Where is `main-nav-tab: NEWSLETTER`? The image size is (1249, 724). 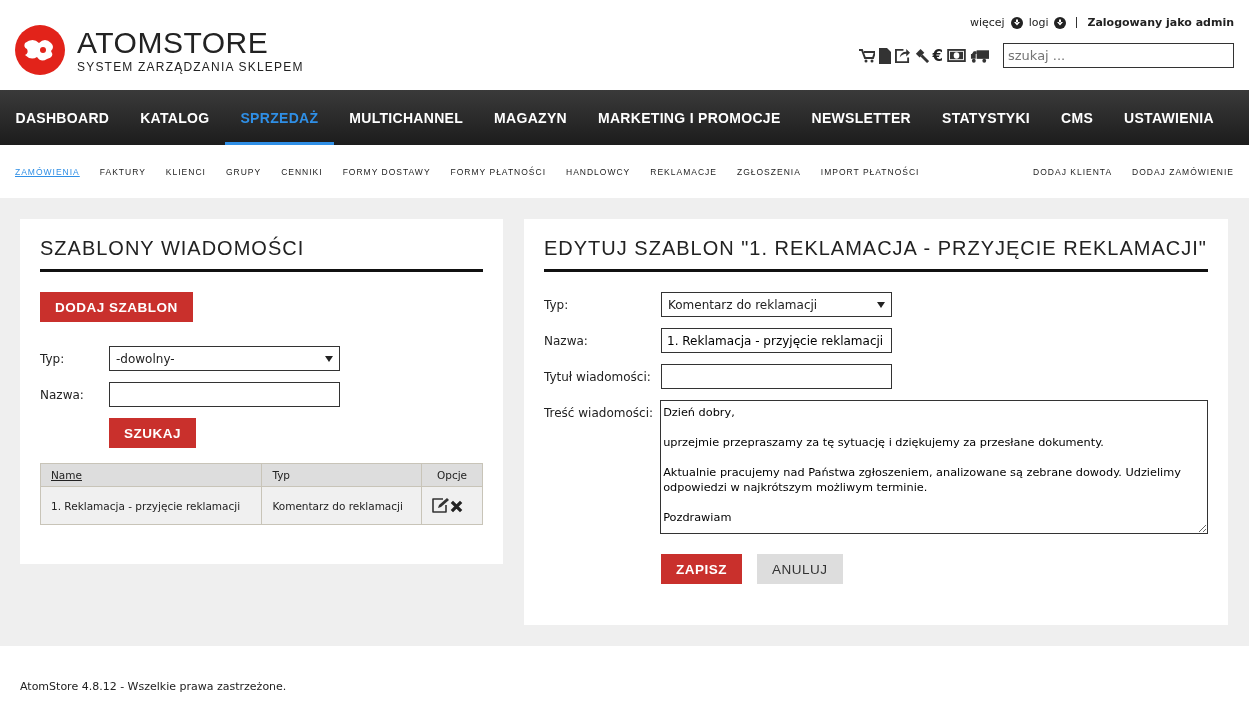 main-nav-tab: NEWSLETTER is located at coordinates (861, 117).